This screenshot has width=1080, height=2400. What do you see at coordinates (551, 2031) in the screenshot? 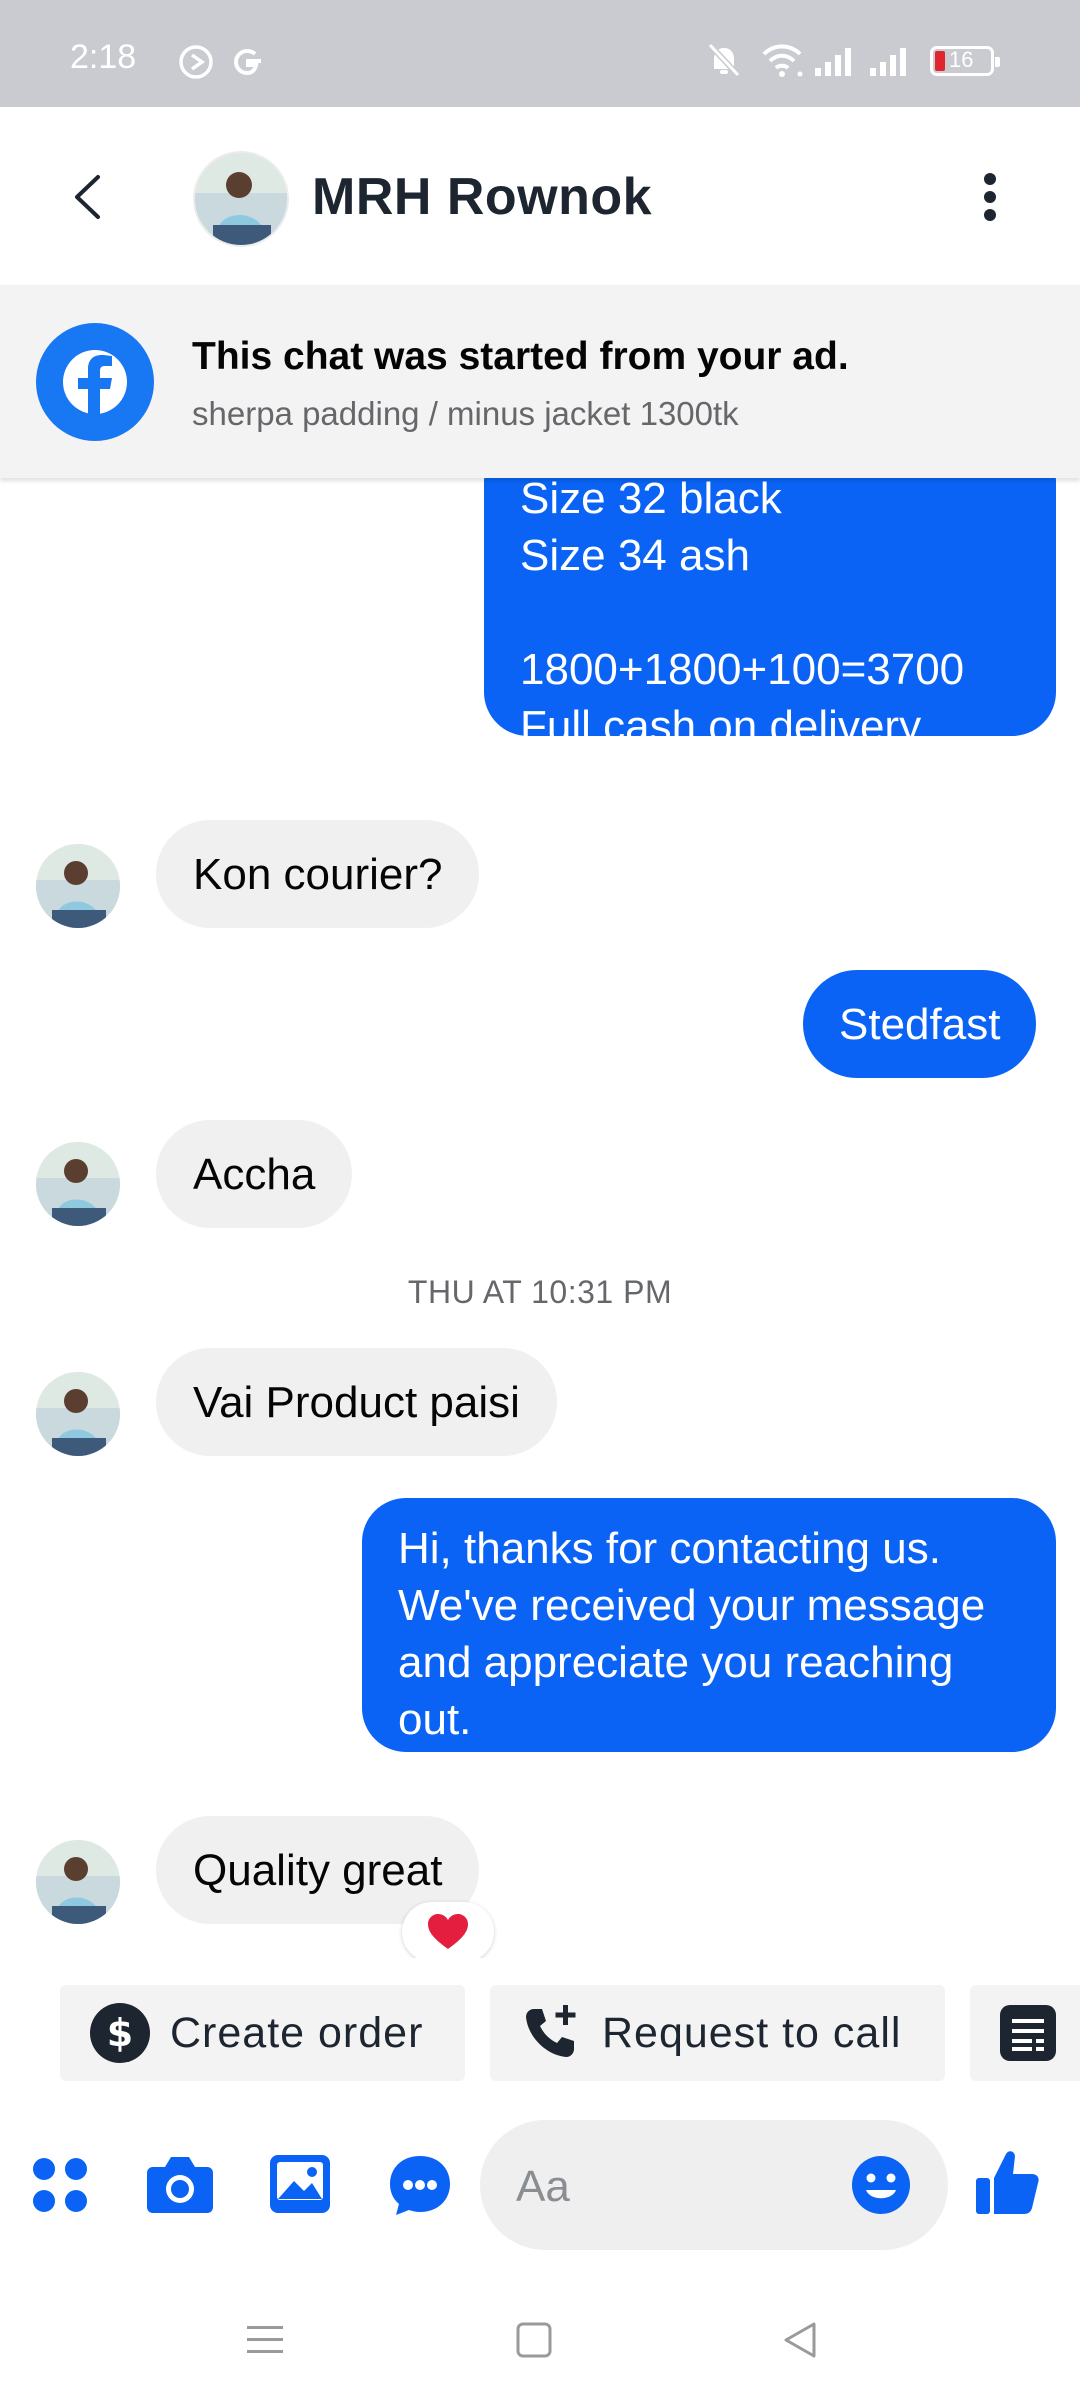
I see `phone-plus-icon` at bounding box center [551, 2031].